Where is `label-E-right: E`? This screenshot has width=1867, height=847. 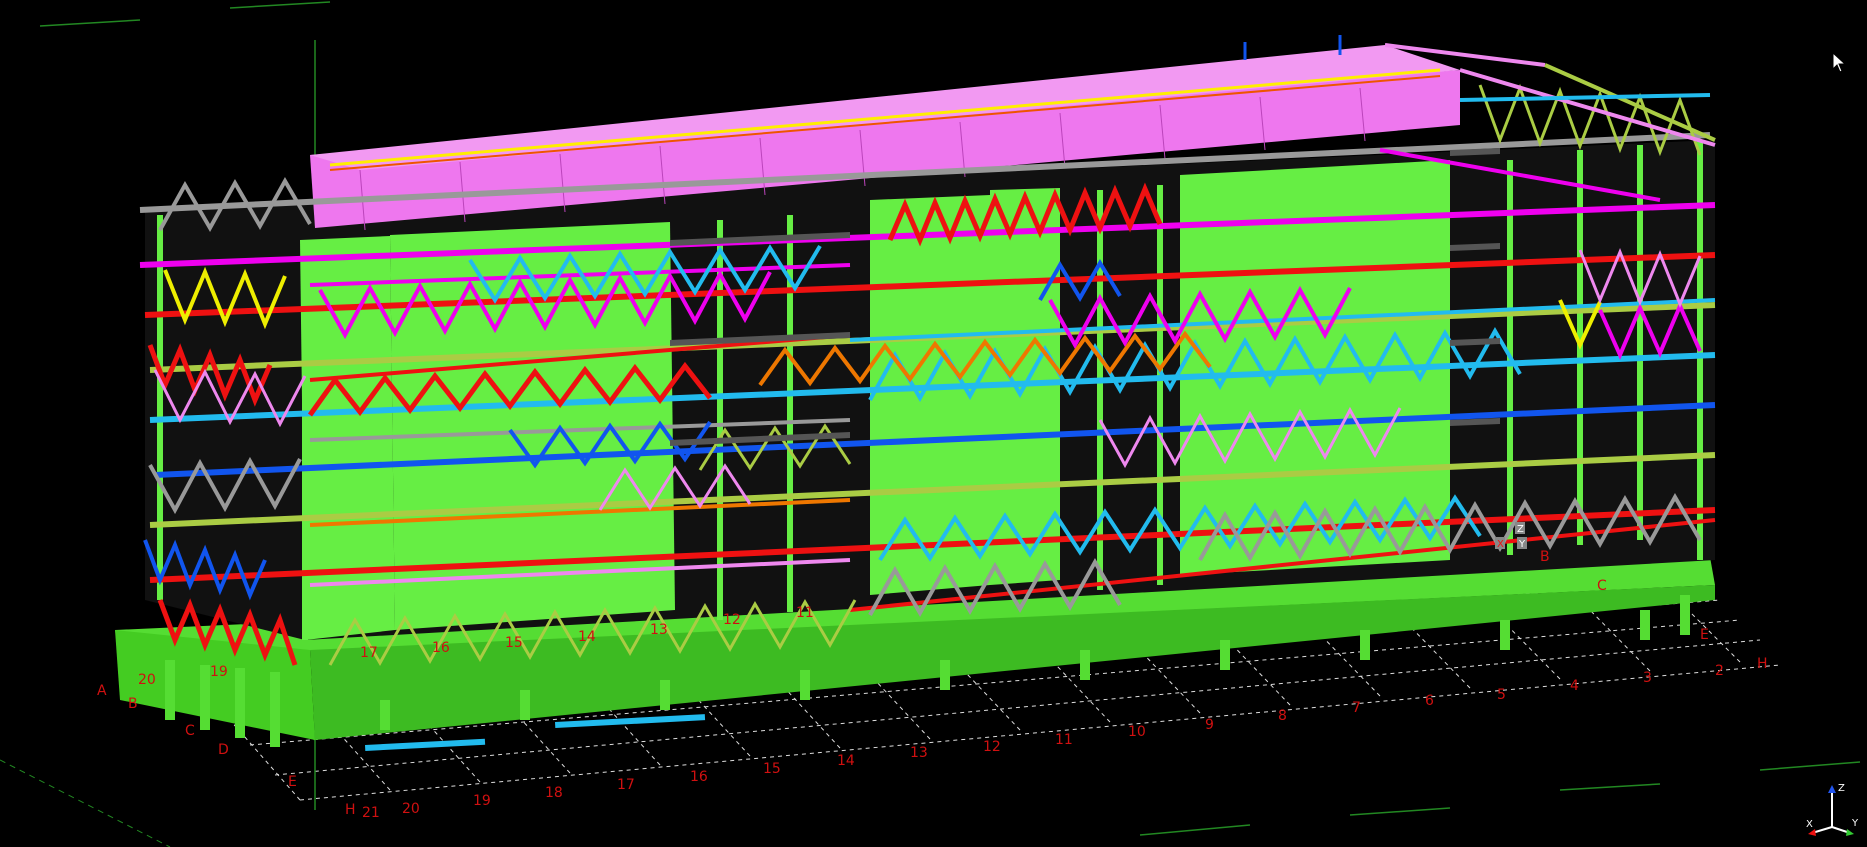 label-E-right: E is located at coordinates (1704, 635).